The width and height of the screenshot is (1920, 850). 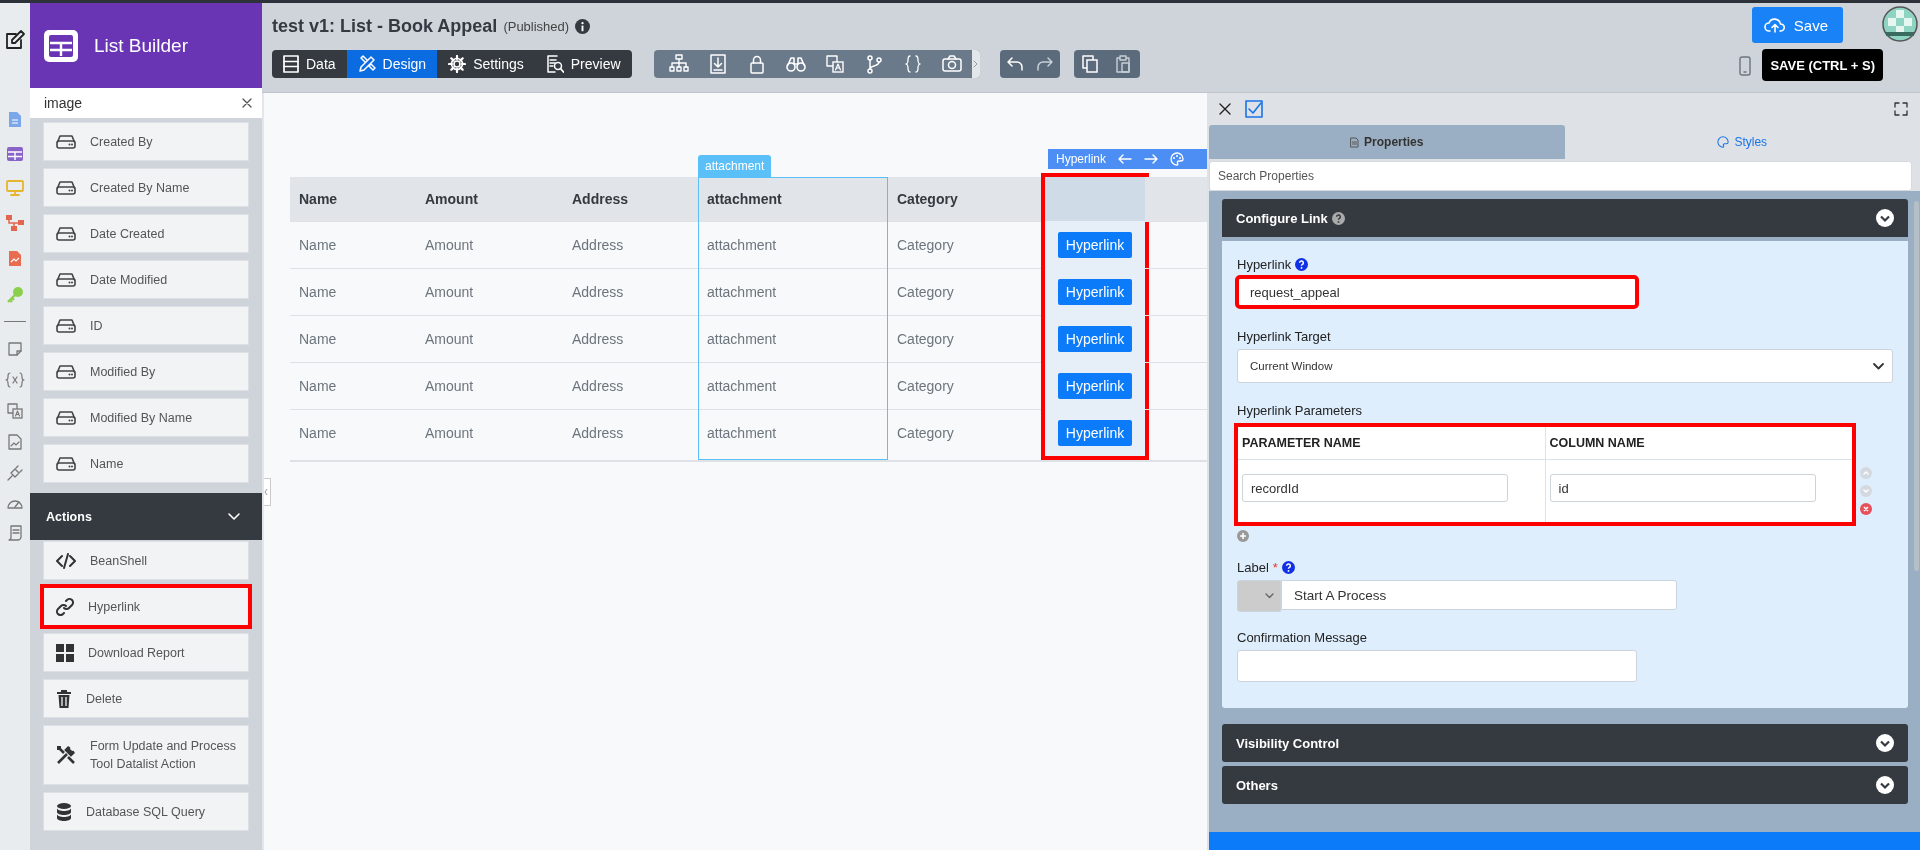 I want to click on palette-item: Created By, so click(x=146, y=141).